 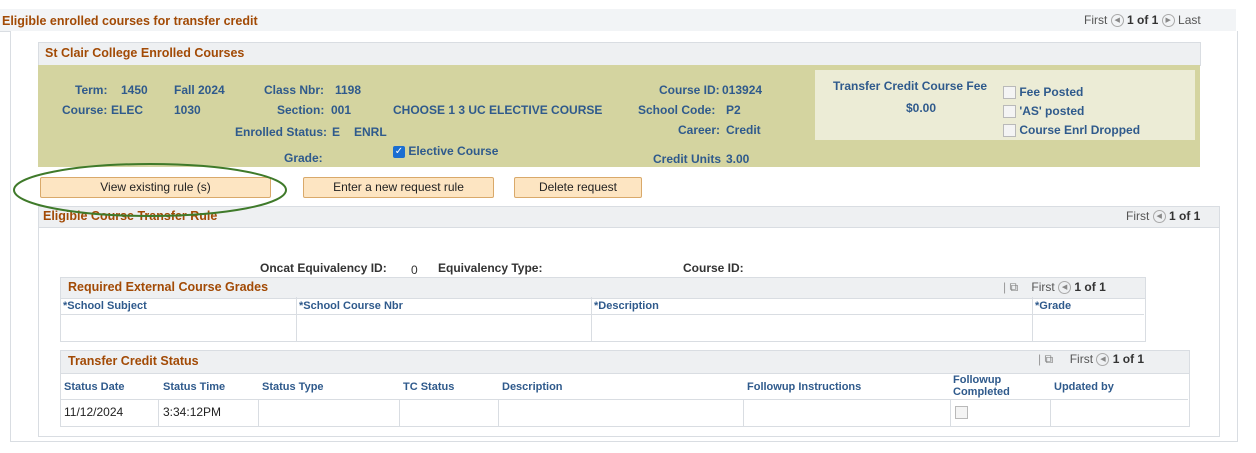 What do you see at coordinates (348, 90) in the screenshot?
I see `class-nbr-value: 1198` at bounding box center [348, 90].